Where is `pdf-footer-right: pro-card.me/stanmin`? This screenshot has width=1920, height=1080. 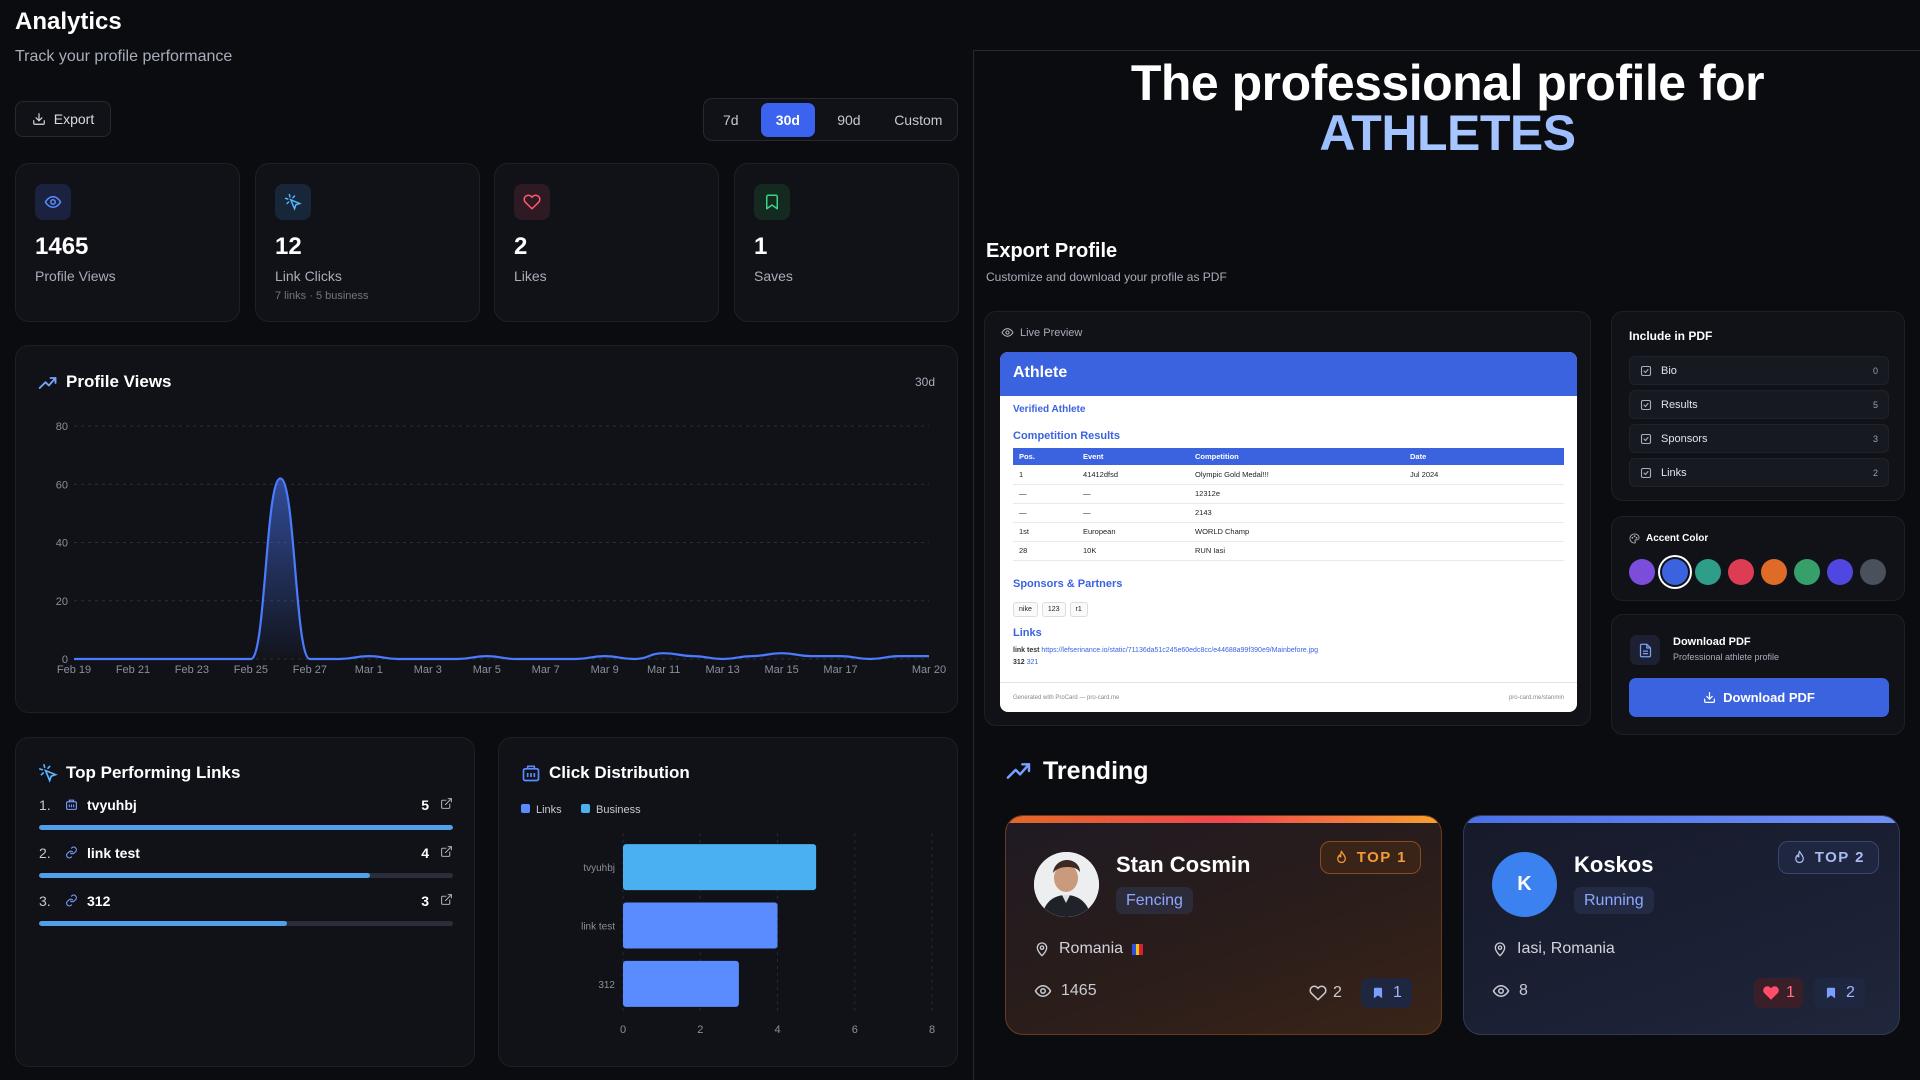
pdf-footer-right: pro-card.me/stanmin is located at coordinates (1536, 698).